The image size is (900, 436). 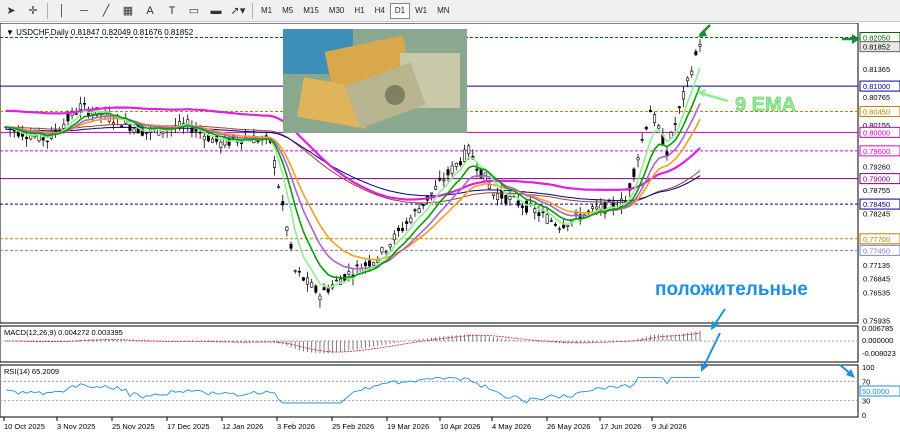 I want to click on macd-axis-label: 0.000000, so click(x=877, y=340).